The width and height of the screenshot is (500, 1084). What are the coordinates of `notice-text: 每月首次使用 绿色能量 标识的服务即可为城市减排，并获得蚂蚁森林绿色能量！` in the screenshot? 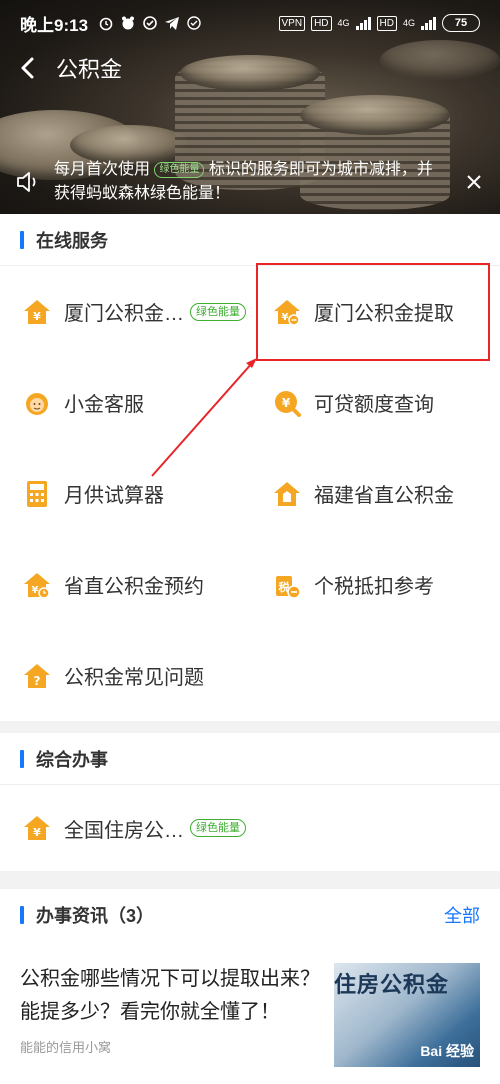 It's located at (243, 181).